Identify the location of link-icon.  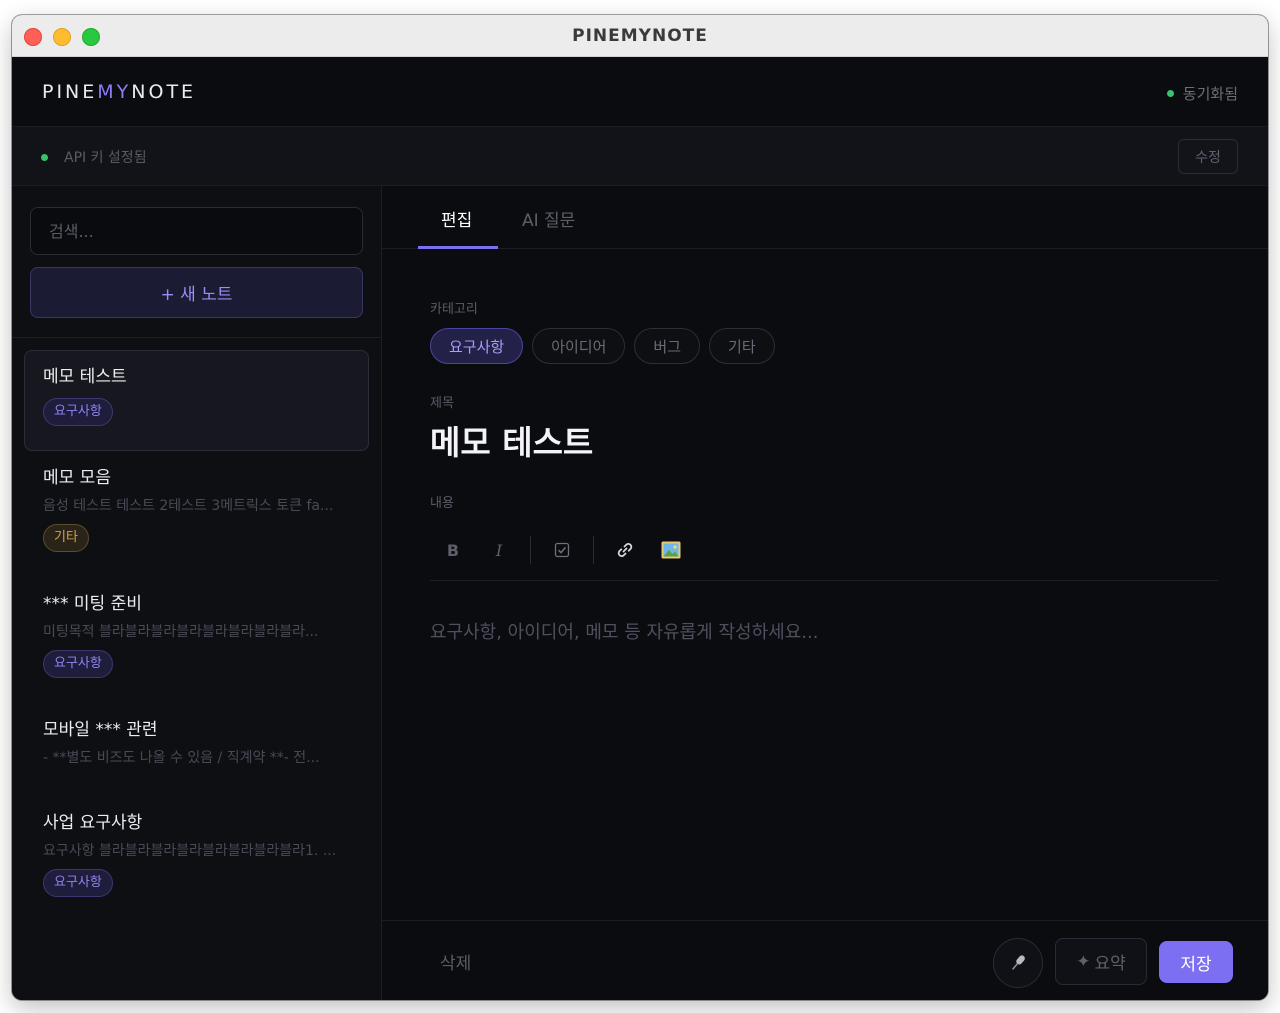
(625, 550).